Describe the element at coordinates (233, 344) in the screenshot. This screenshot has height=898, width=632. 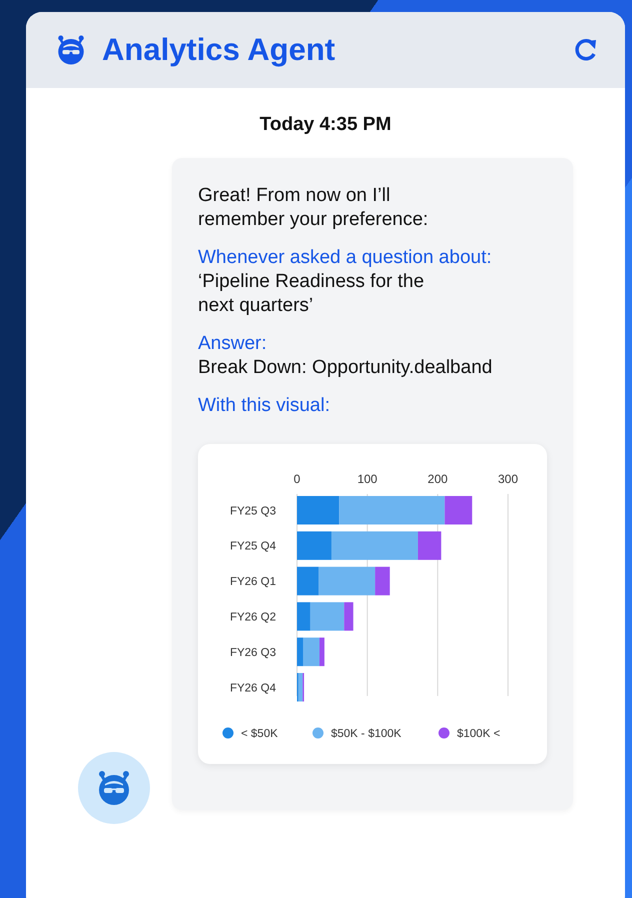
I see `section-label: Answer:` at that location.